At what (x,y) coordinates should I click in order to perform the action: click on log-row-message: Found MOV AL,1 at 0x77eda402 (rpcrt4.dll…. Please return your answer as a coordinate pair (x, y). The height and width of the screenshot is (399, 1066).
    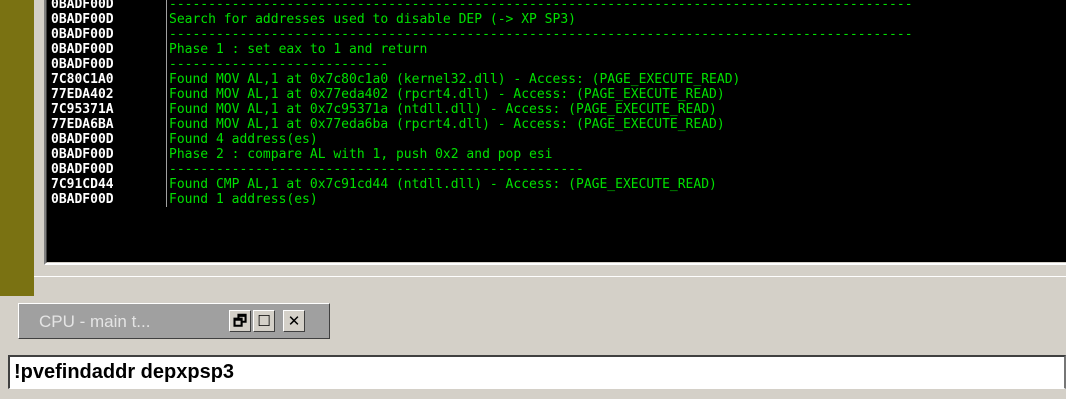
    Looking at the image, I should click on (447, 94).